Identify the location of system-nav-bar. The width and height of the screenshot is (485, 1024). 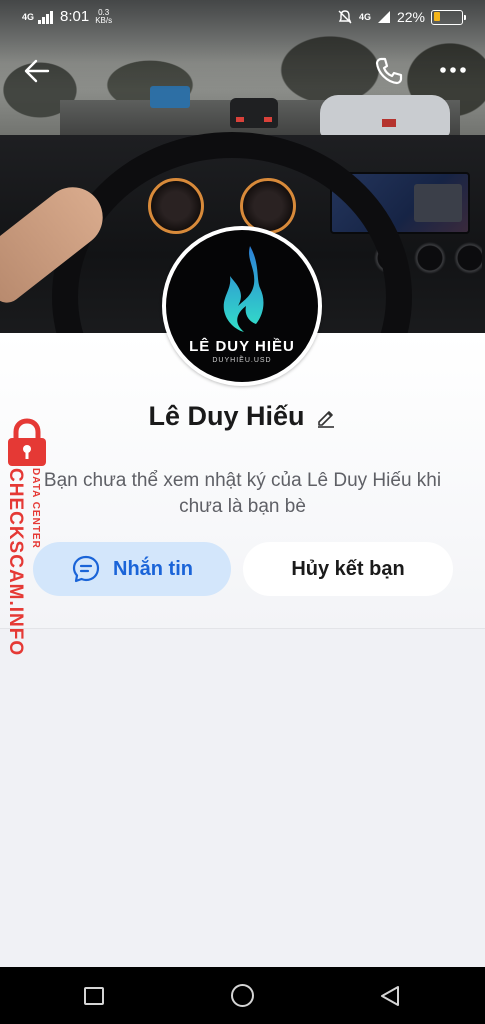
(242, 995).